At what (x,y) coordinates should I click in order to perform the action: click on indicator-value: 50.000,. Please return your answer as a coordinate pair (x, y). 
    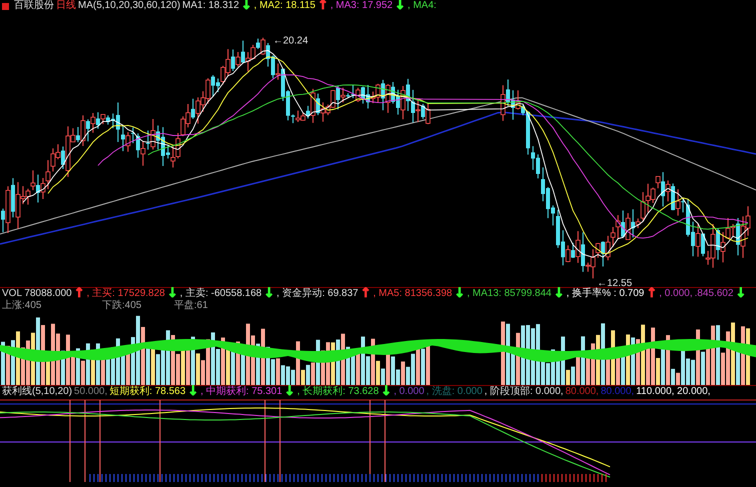
    Looking at the image, I should click on (91, 392).